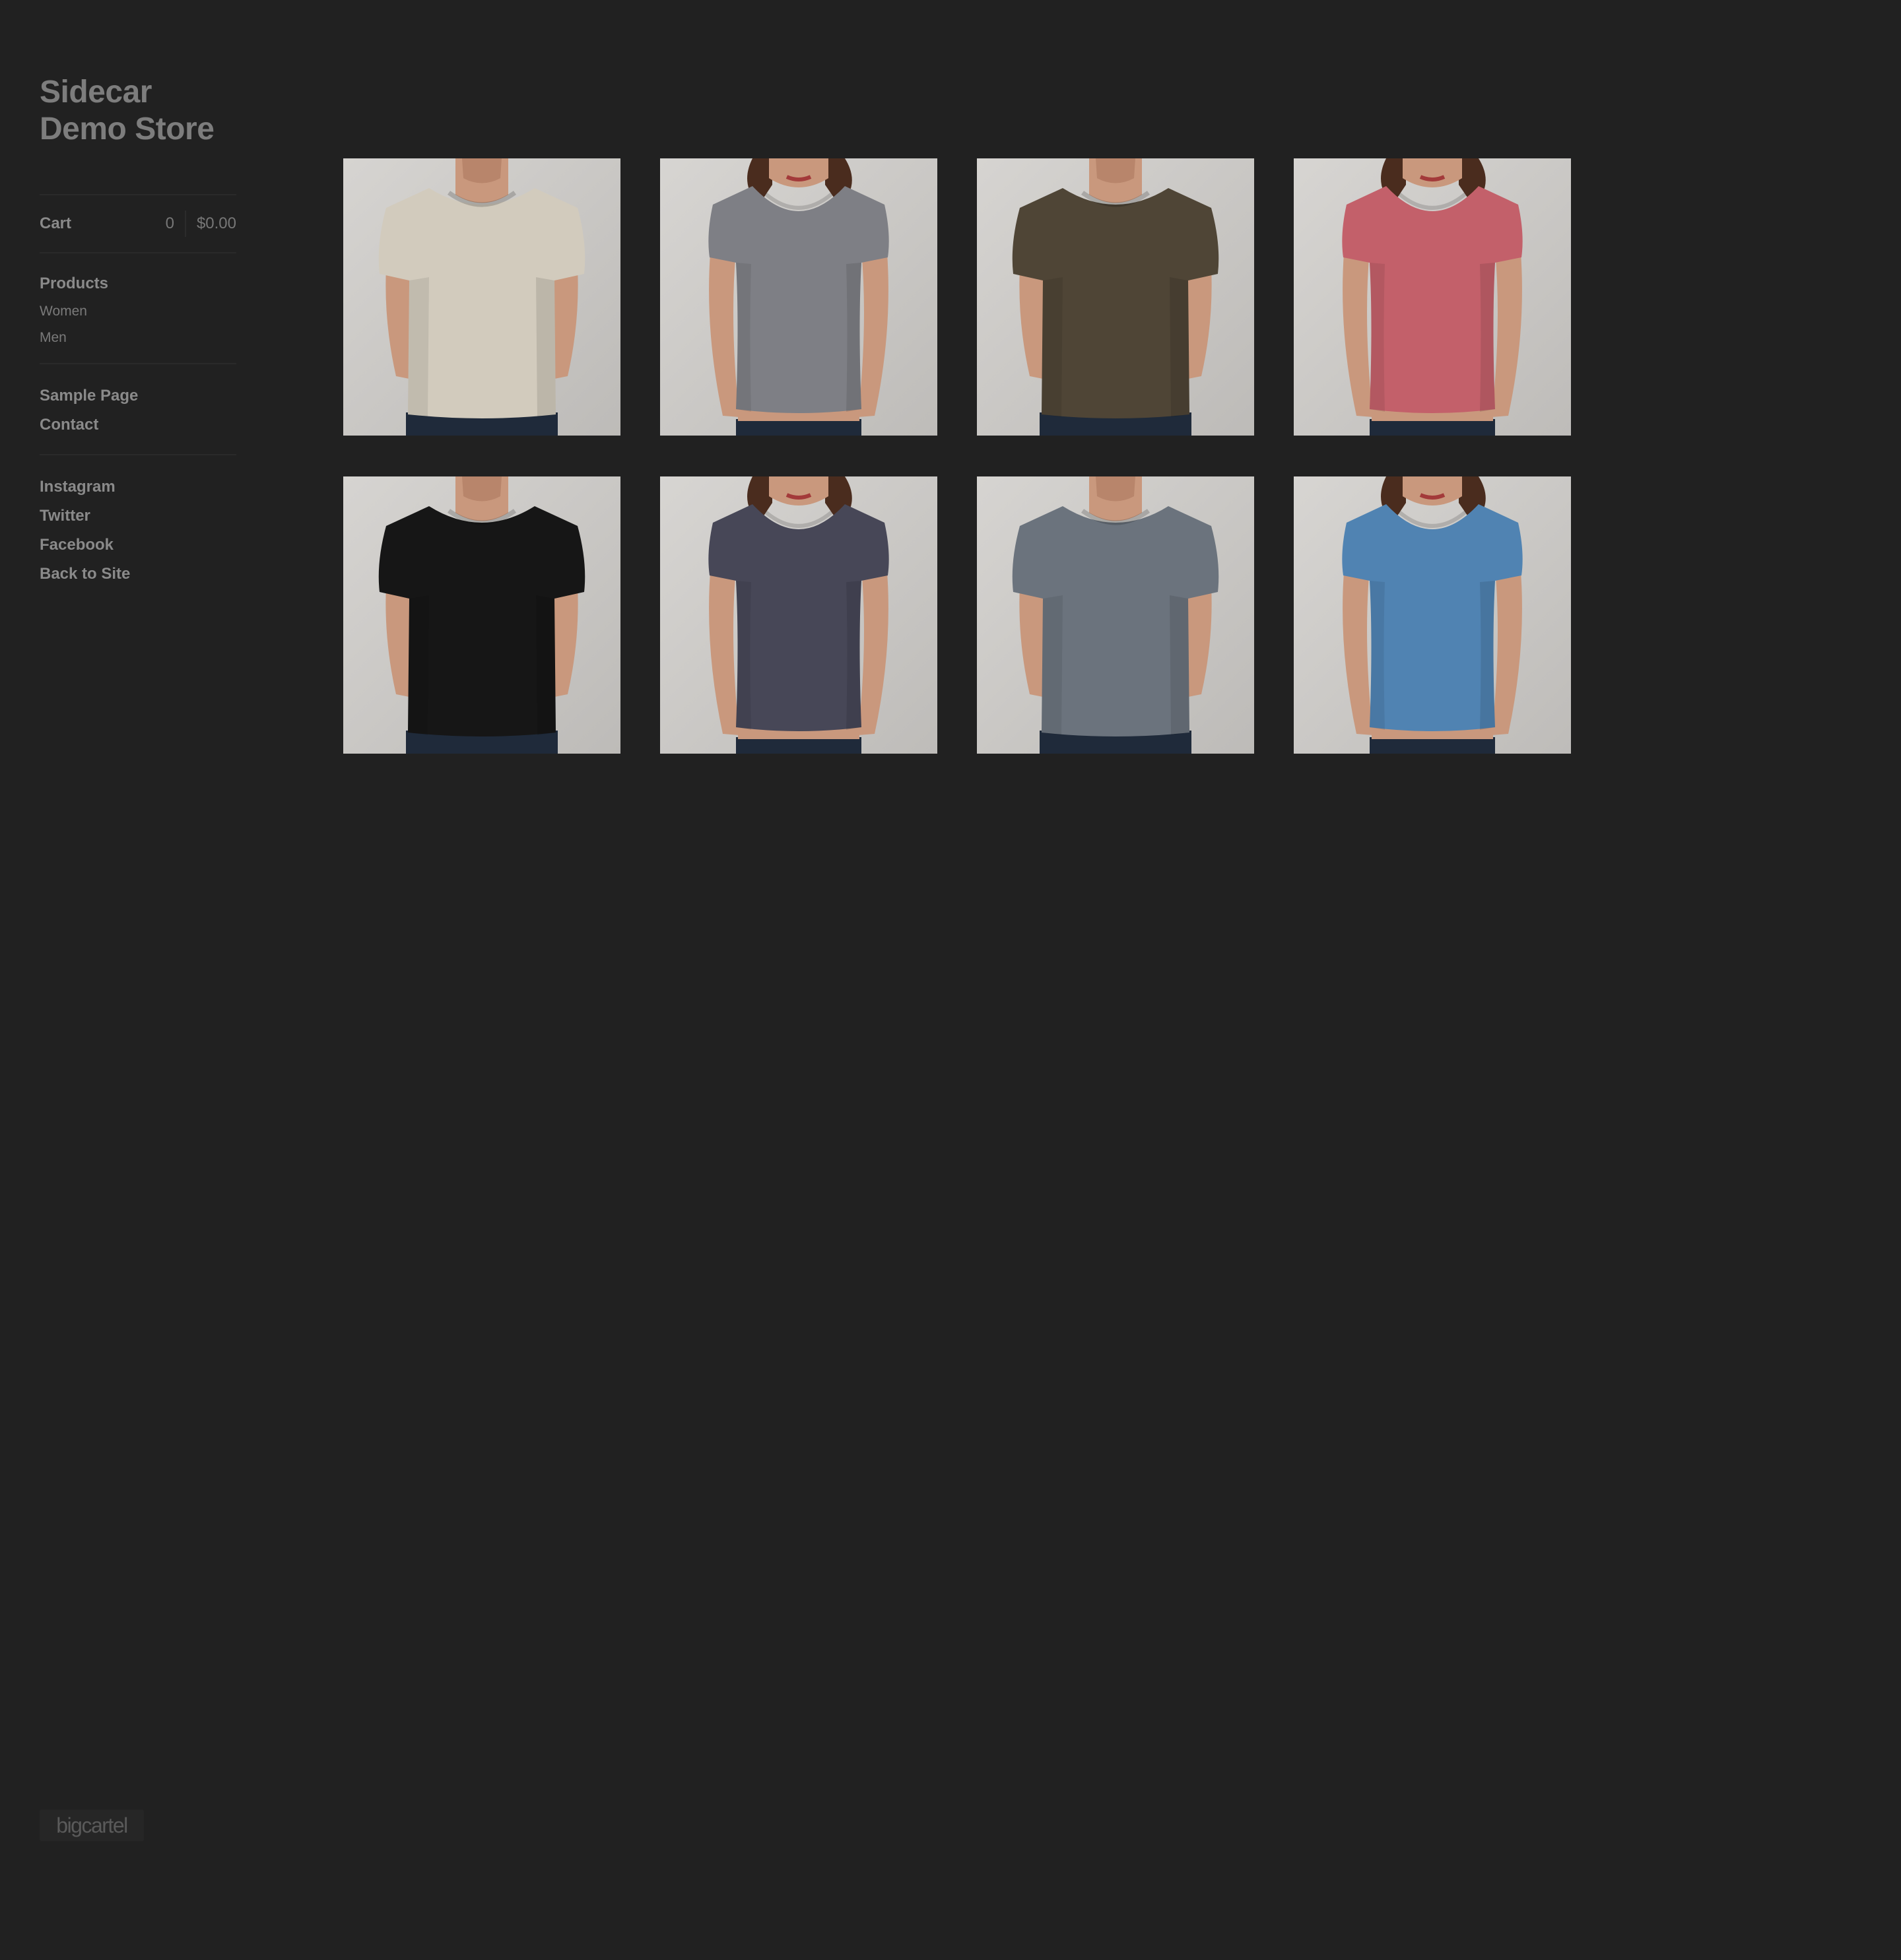 This screenshot has width=1901, height=1960. I want to click on nav-instagram: Instagram, so click(138, 487).